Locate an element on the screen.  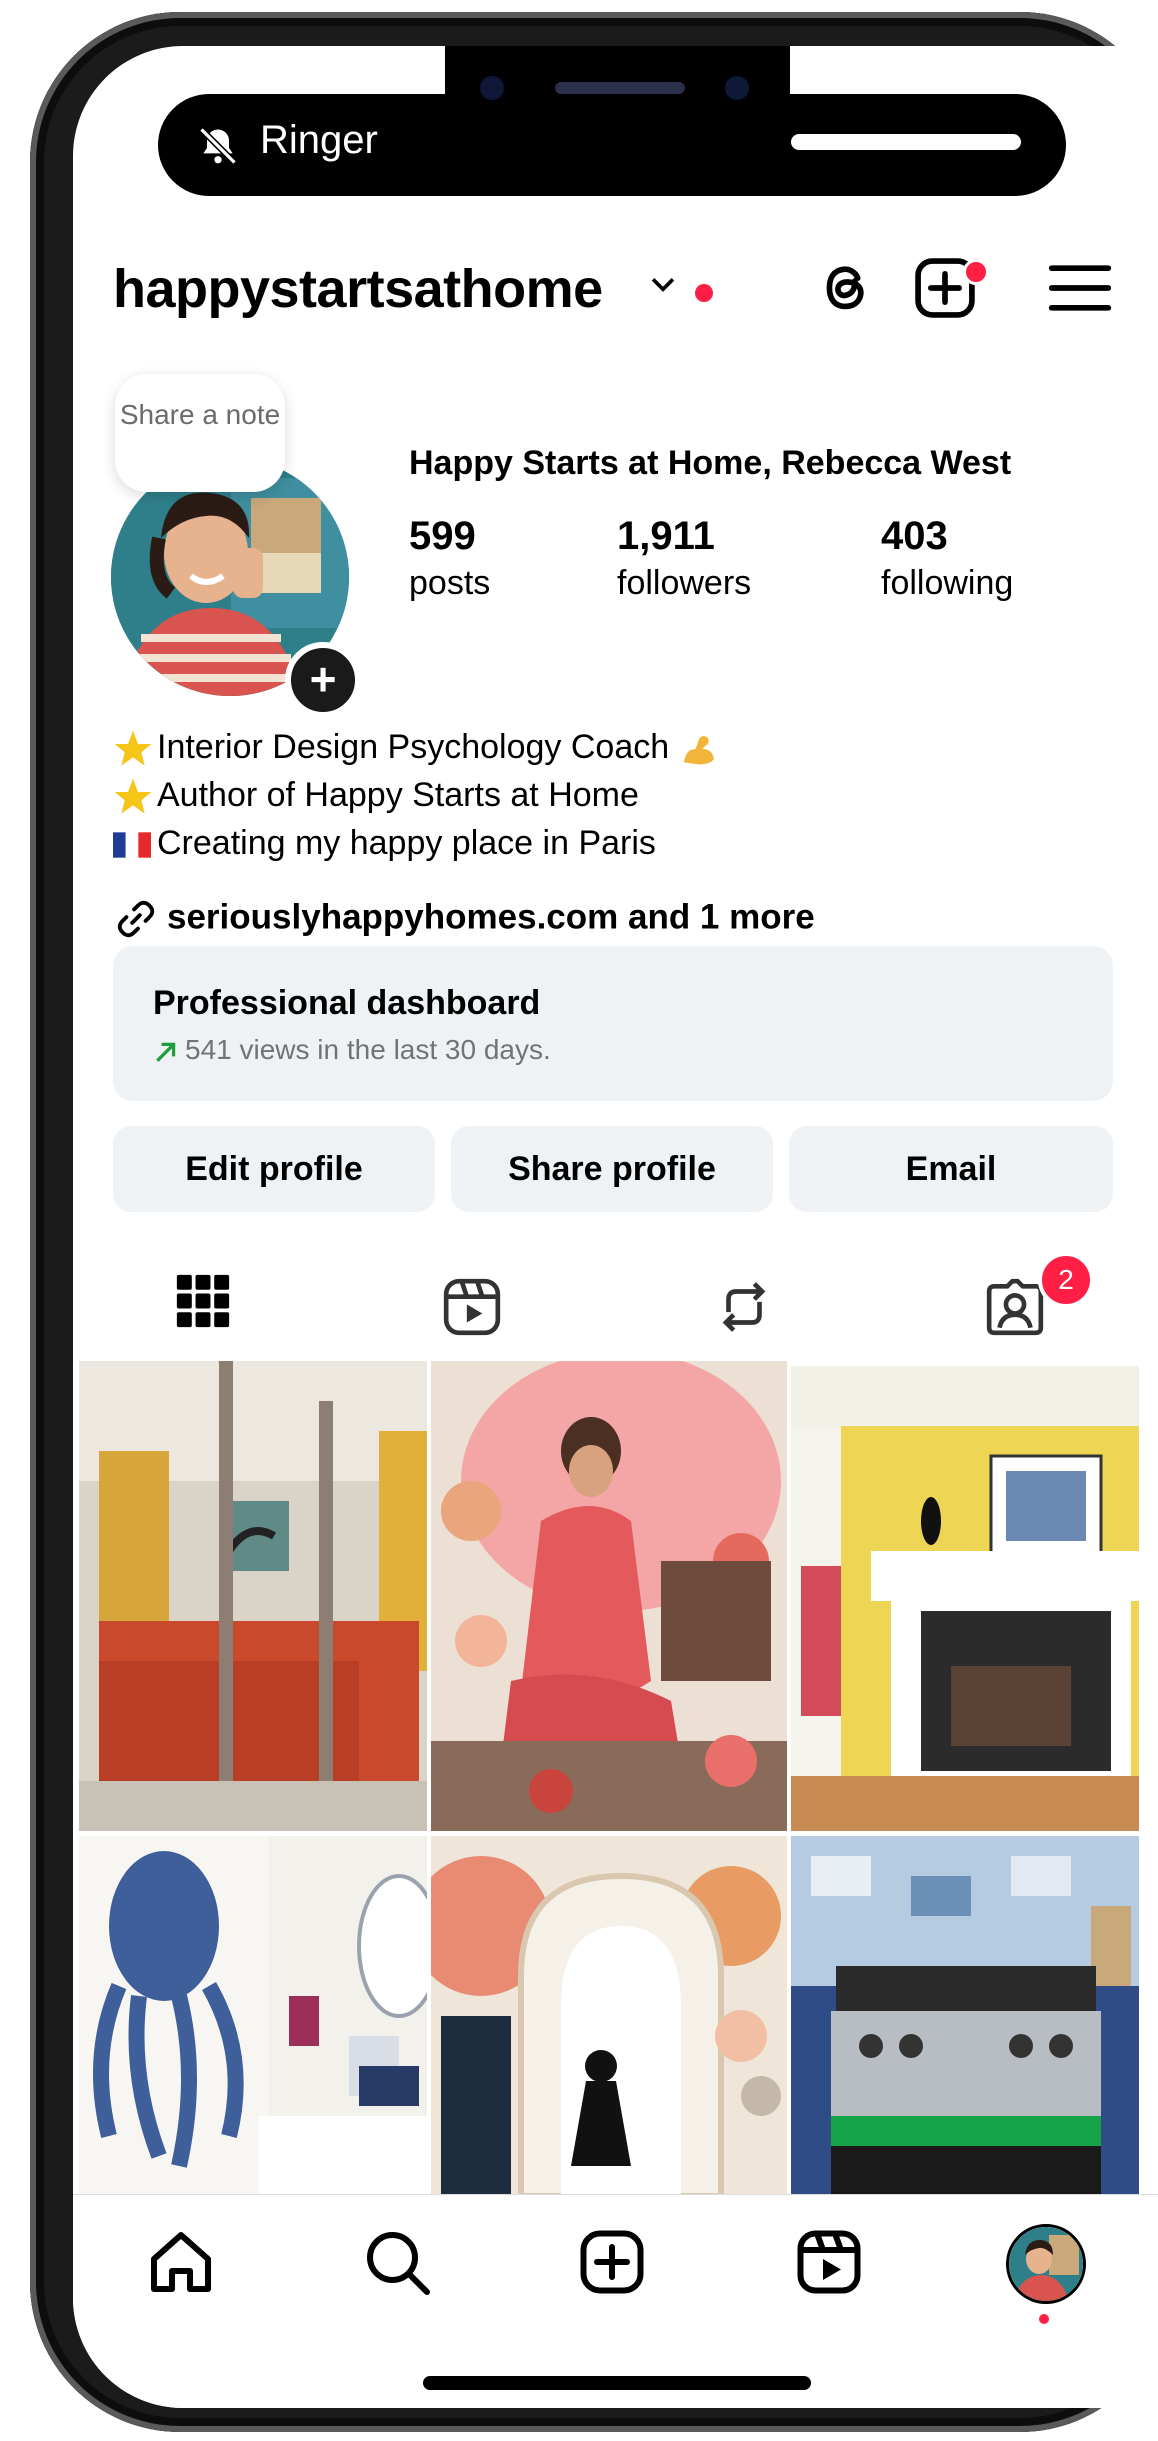
dashboard-title: Professional dashboard is located at coordinates (347, 1003).